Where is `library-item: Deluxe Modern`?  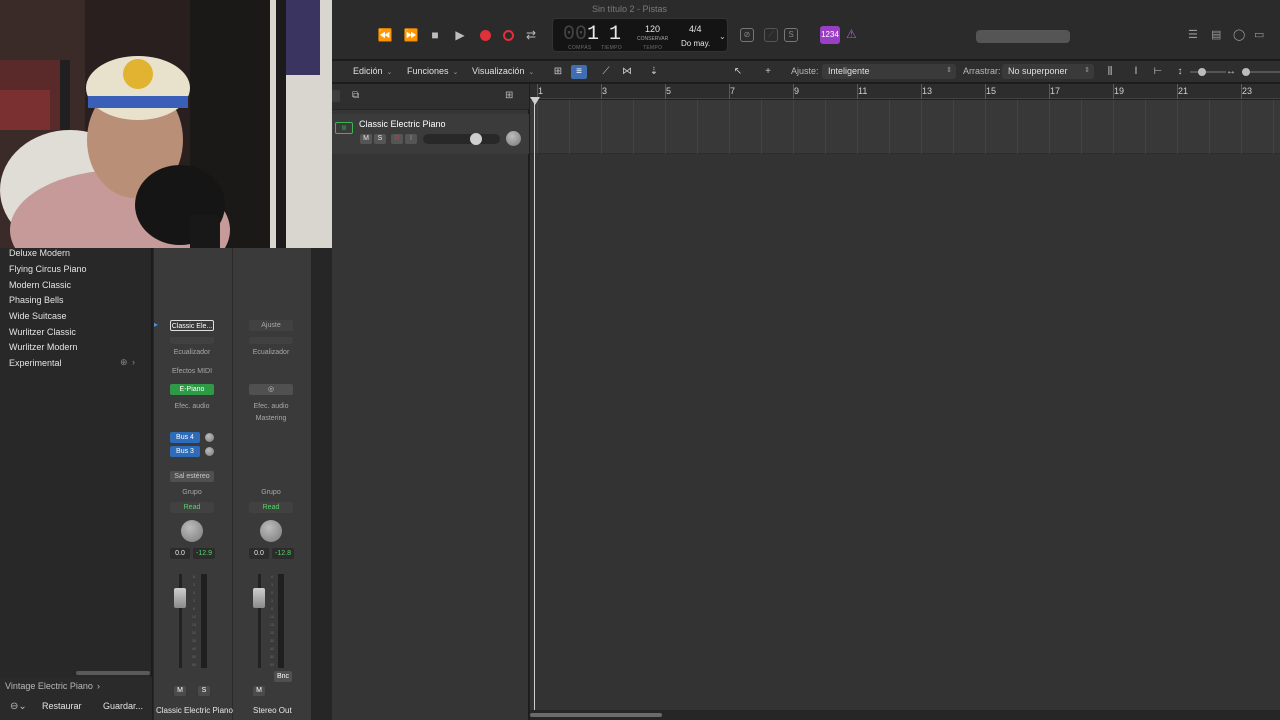
library-item: Deluxe Modern is located at coordinates (39, 253).